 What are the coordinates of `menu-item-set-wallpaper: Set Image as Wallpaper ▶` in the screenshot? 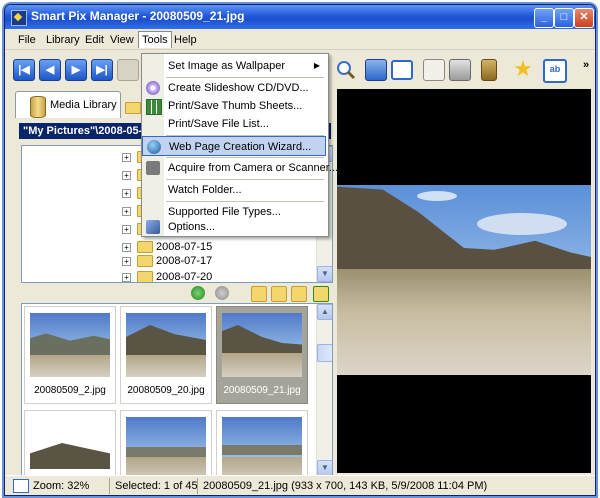 It's located at (234, 66).